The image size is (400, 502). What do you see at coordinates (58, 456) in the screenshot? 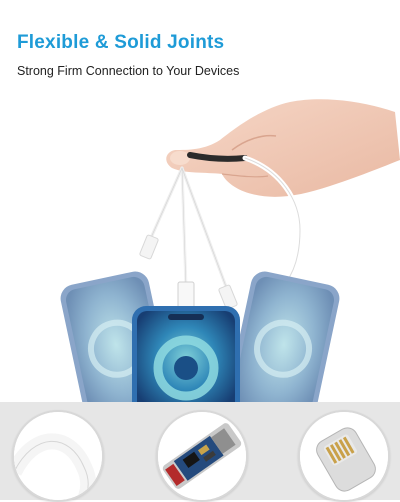
I see `cable-bend-detail` at bounding box center [58, 456].